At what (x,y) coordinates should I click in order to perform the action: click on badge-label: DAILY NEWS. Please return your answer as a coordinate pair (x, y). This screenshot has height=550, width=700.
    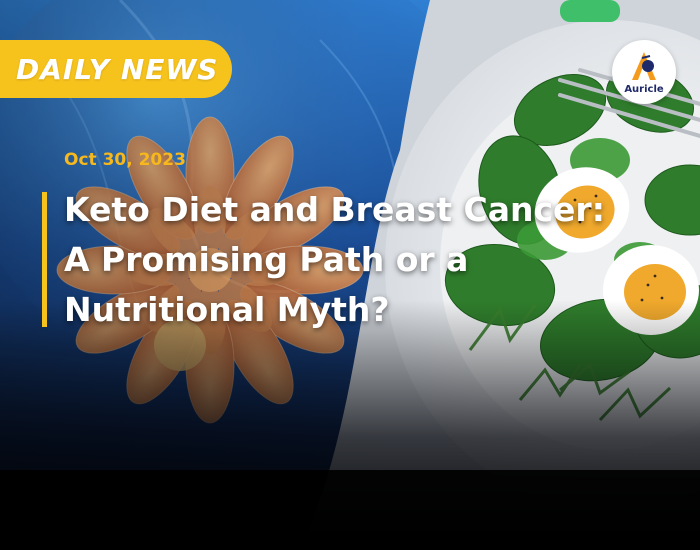
    Looking at the image, I should click on (117, 69).